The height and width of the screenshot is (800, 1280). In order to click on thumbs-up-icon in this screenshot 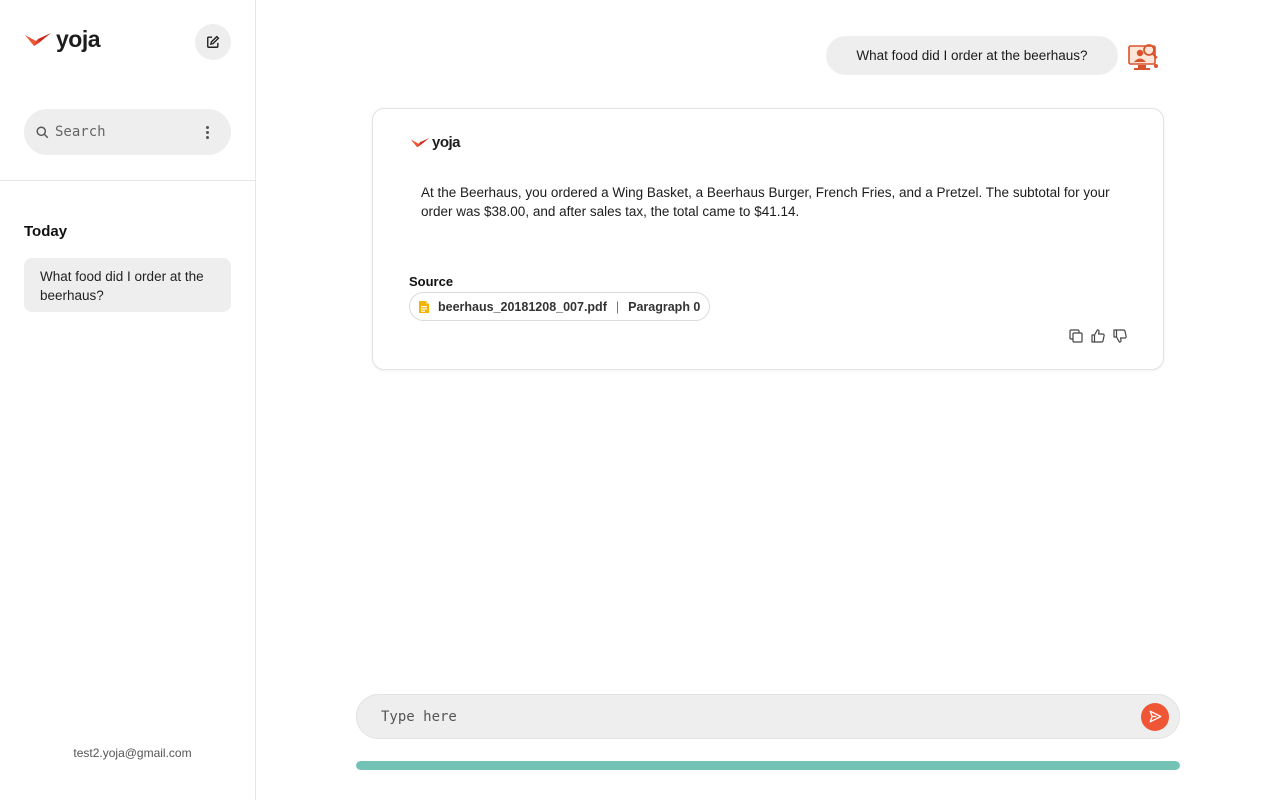, I will do `click(1098, 336)`.